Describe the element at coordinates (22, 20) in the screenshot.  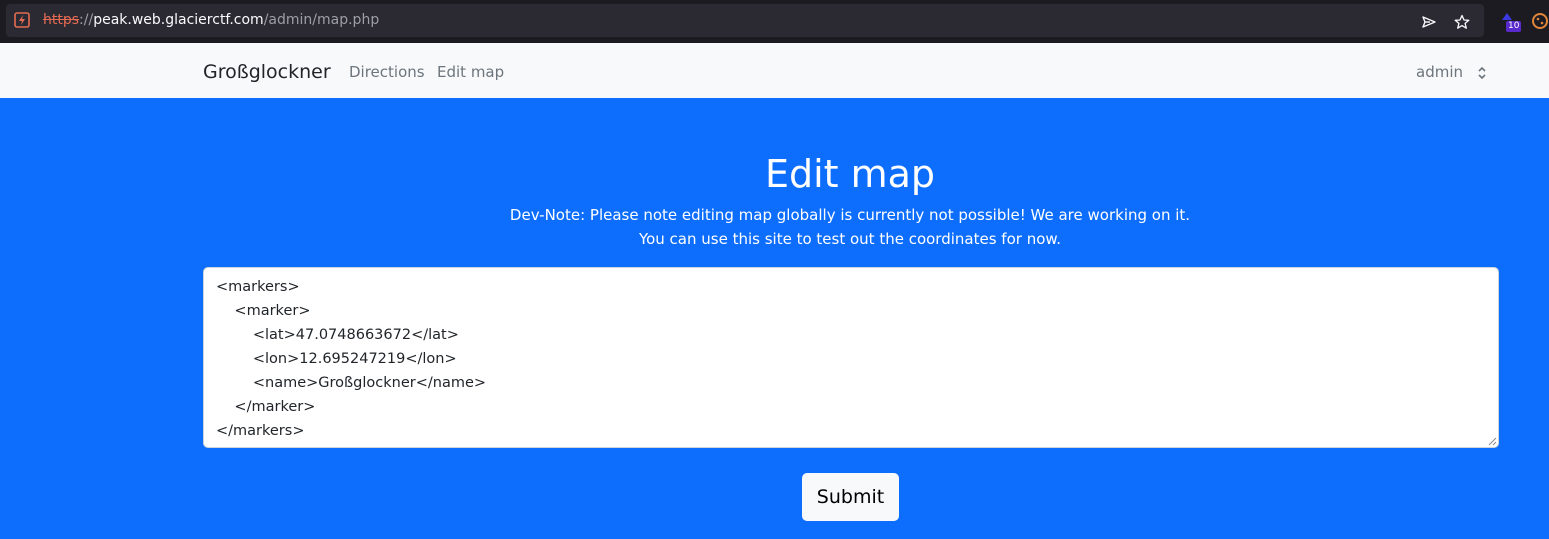
I see `lightning-icon` at that location.